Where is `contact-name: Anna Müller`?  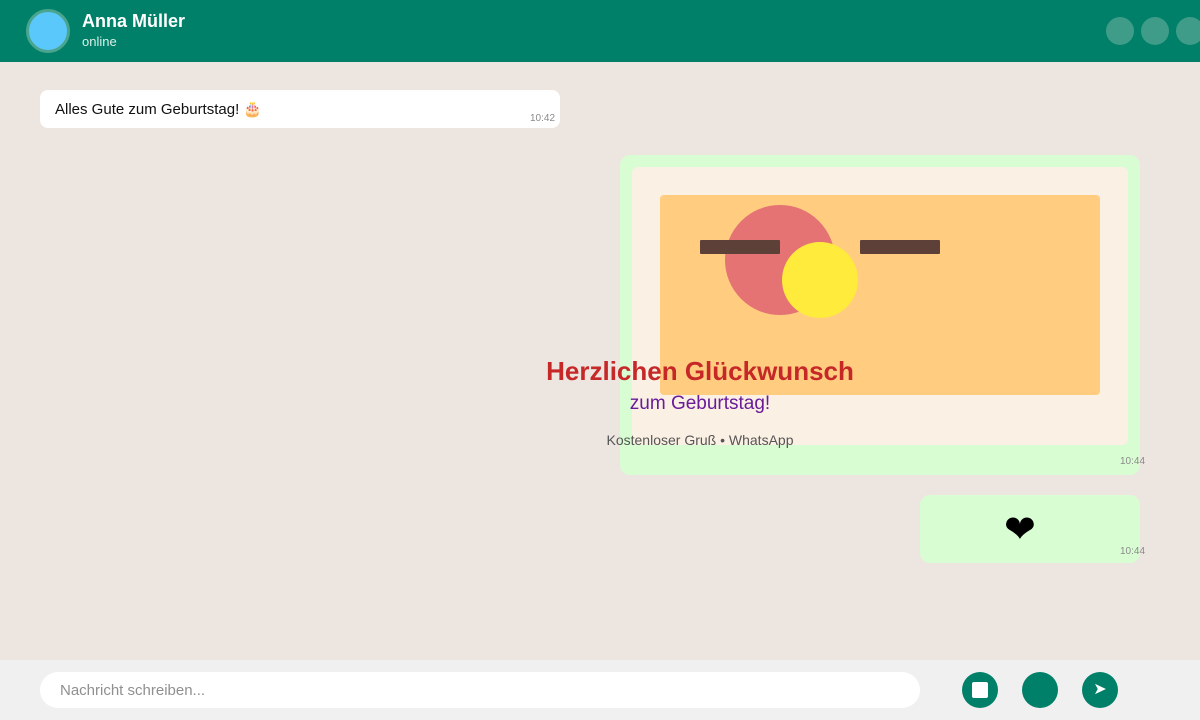
contact-name: Anna Müller is located at coordinates (133, 21).